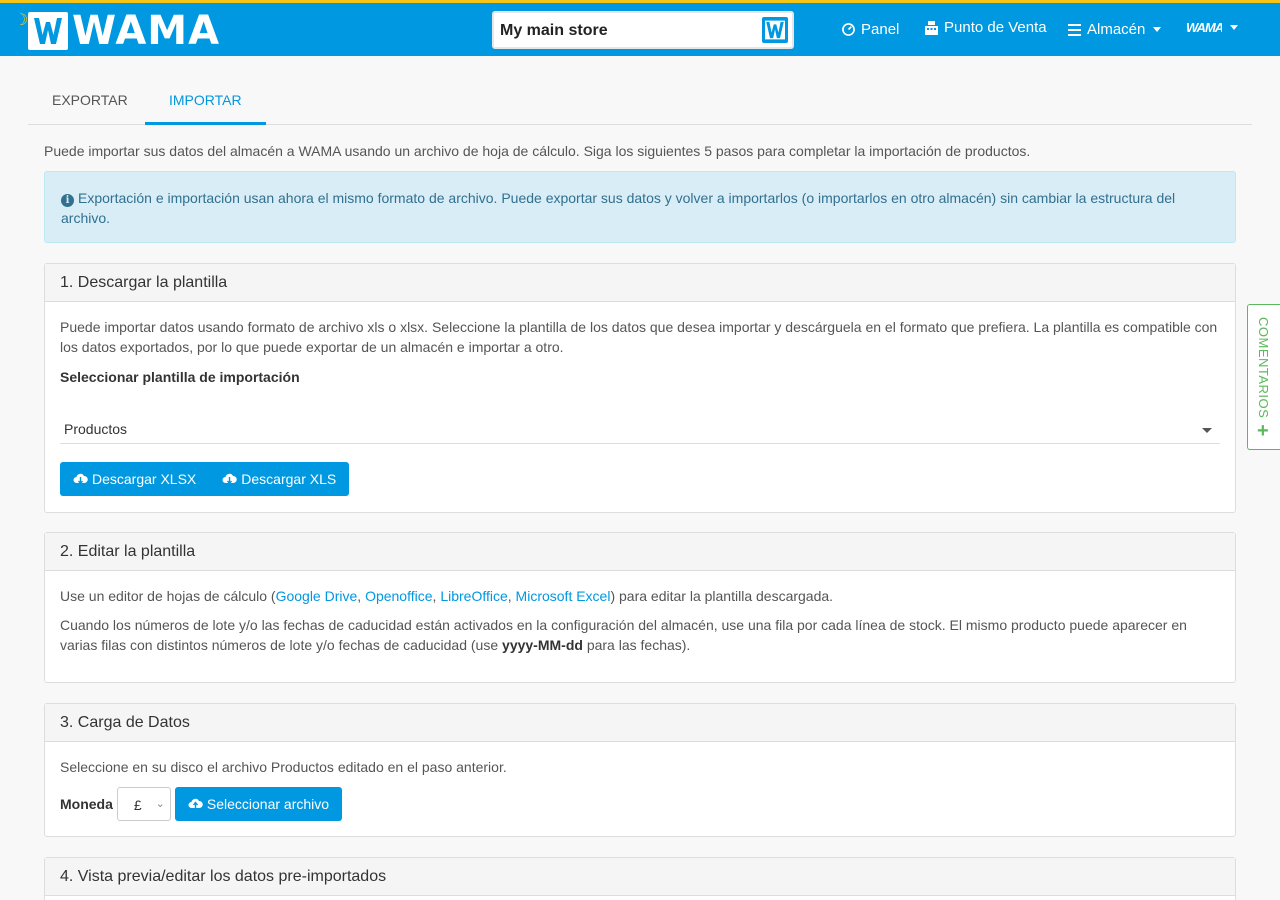 This screenshot has width=1280, height=900. I want to click on template-select-value: Productos, so click(96, 429).